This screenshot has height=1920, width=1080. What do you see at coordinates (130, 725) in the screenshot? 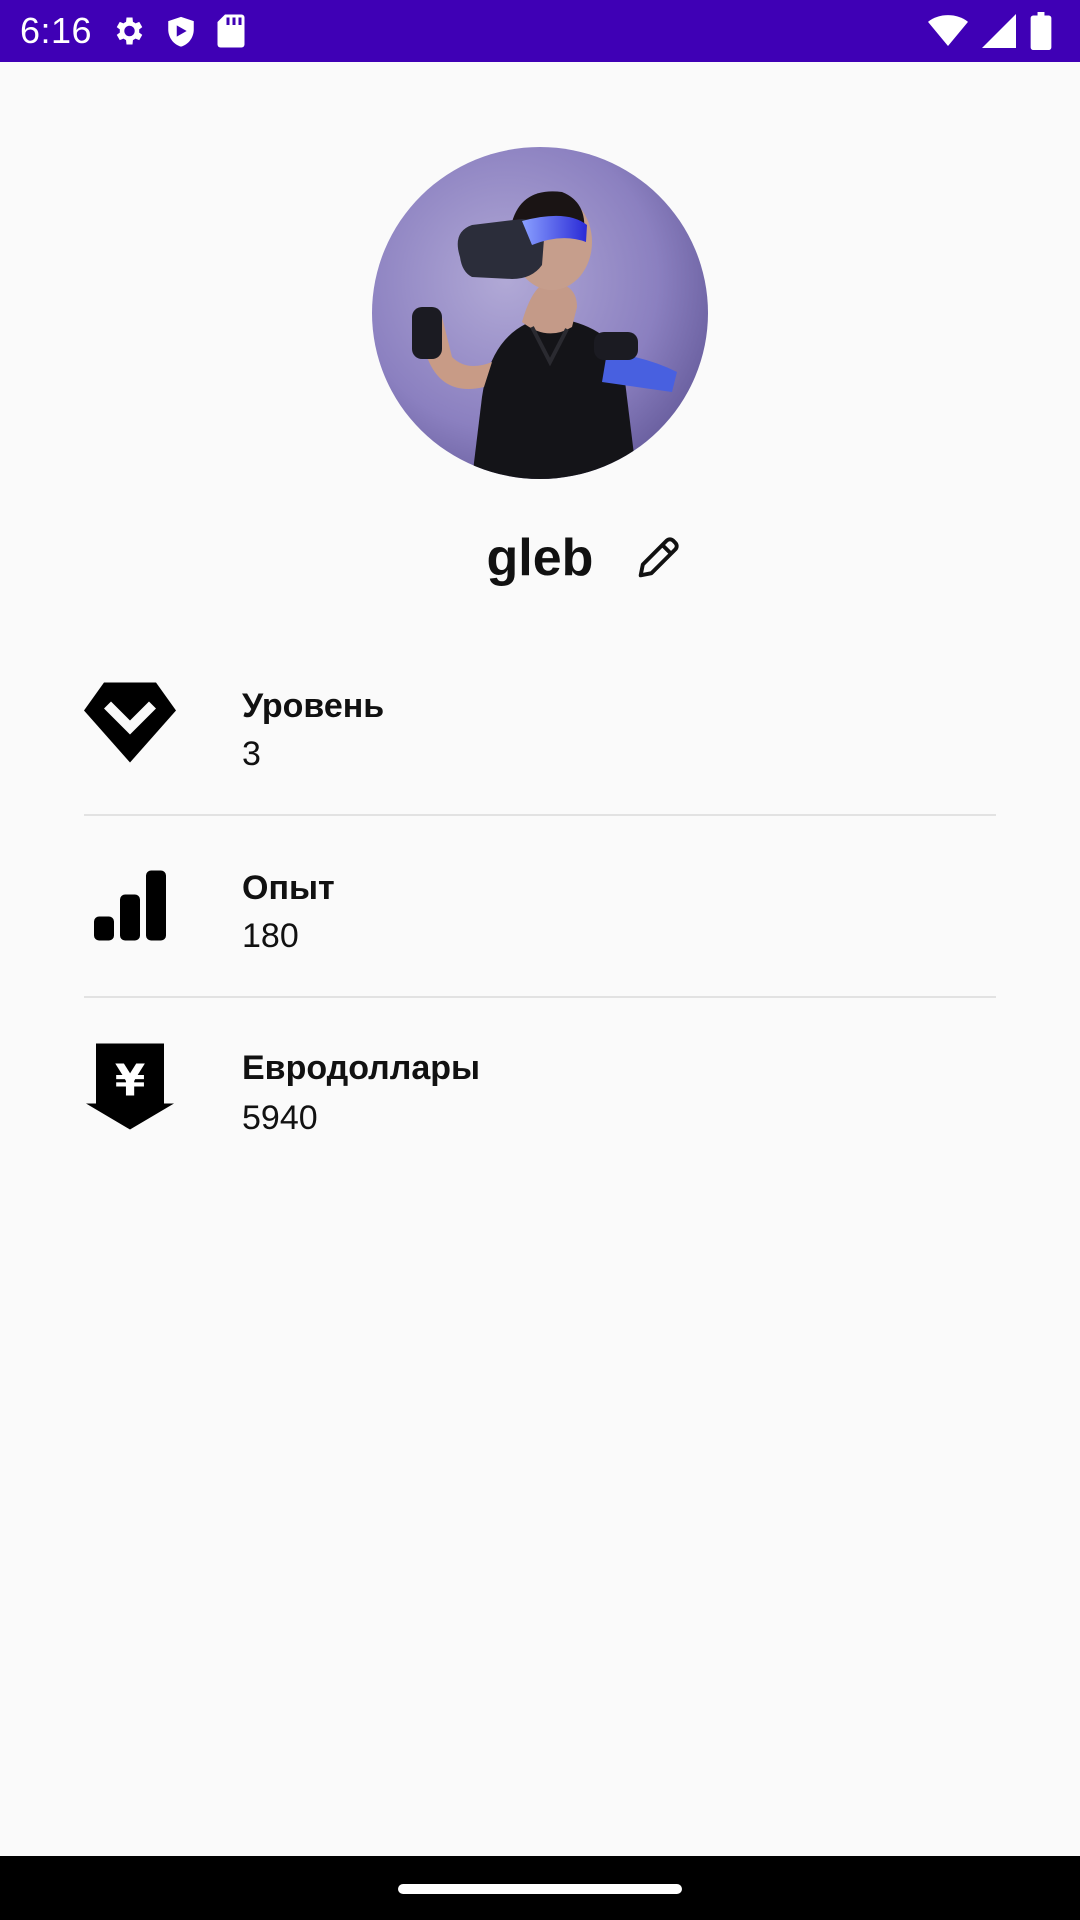
I see `level-chevron-icon` at bounding box center [130, 725].